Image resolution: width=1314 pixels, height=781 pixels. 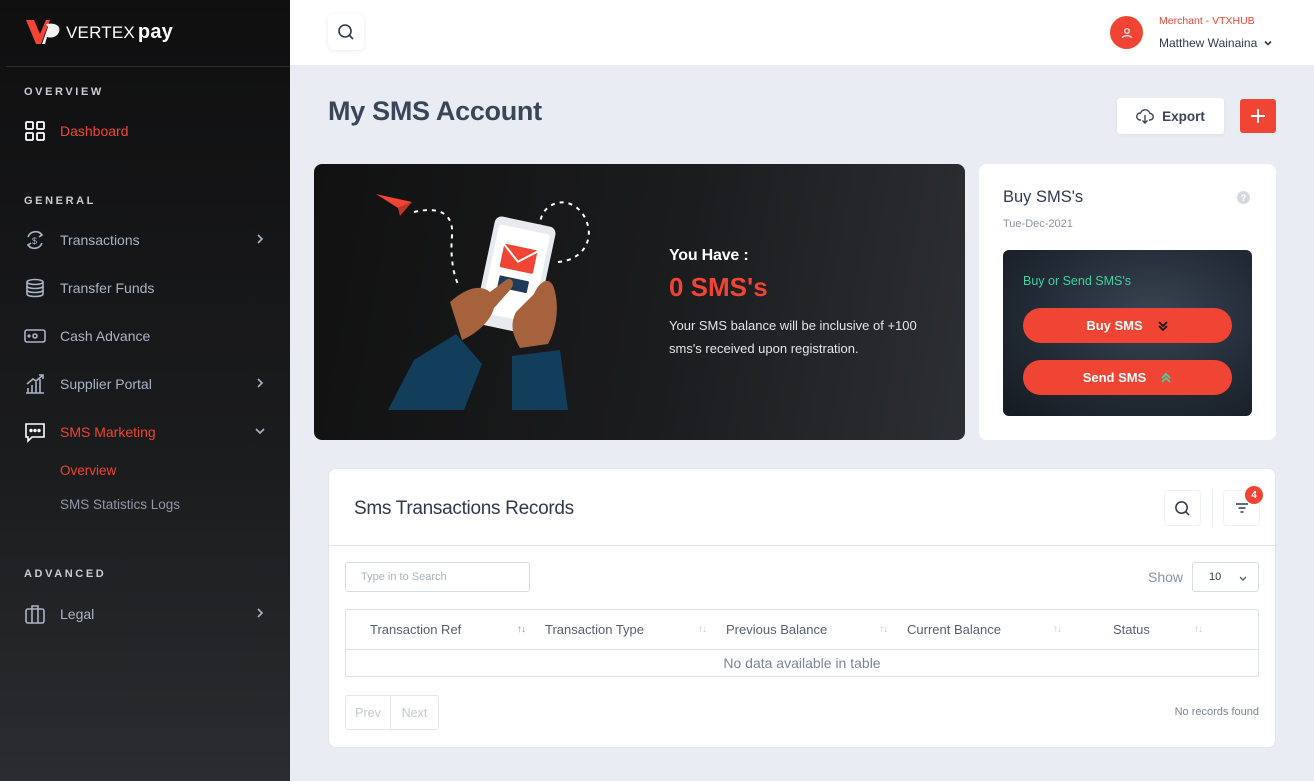 What do you see at coordinates (100, 240) in the screenshot?
I see `sidebar-item-label: Transactions` at bounding box center [100, 240].